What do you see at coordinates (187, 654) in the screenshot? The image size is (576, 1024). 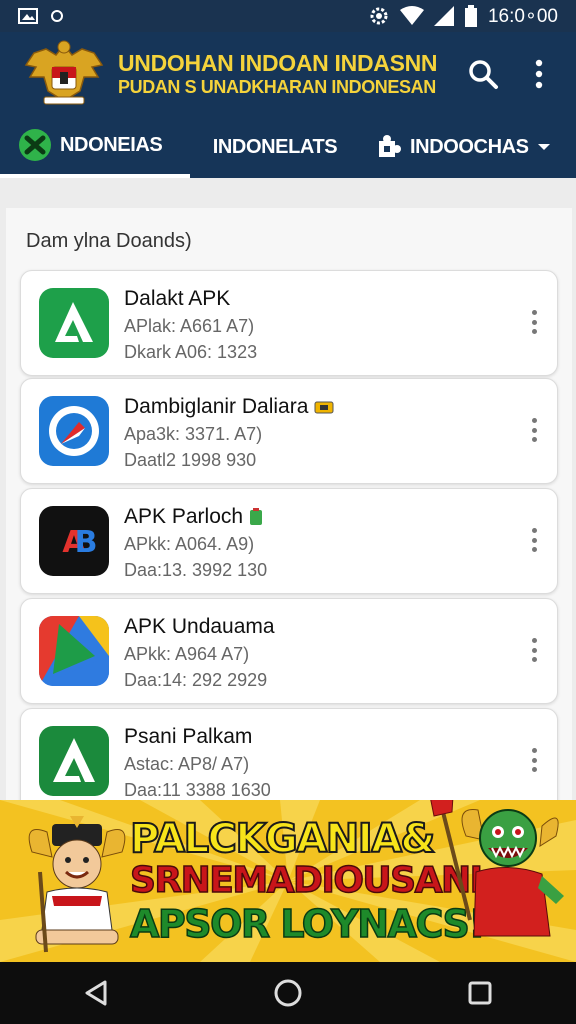 I see `app-version: APkk: A964 A7)` at bounding box center [187, 654].